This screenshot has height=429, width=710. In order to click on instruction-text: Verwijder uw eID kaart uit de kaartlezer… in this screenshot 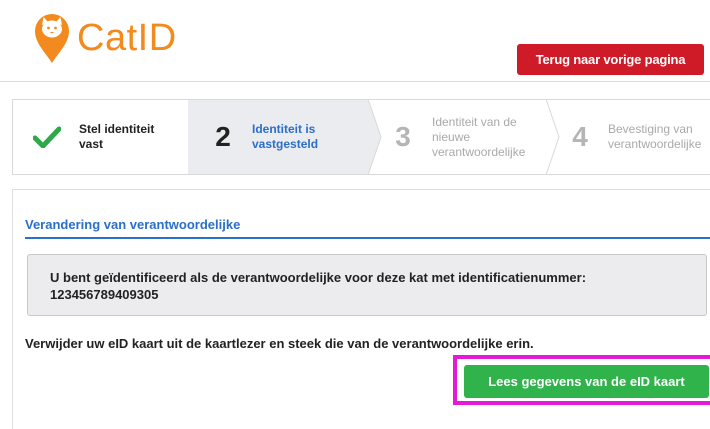, I will do `click(279, 343)`.